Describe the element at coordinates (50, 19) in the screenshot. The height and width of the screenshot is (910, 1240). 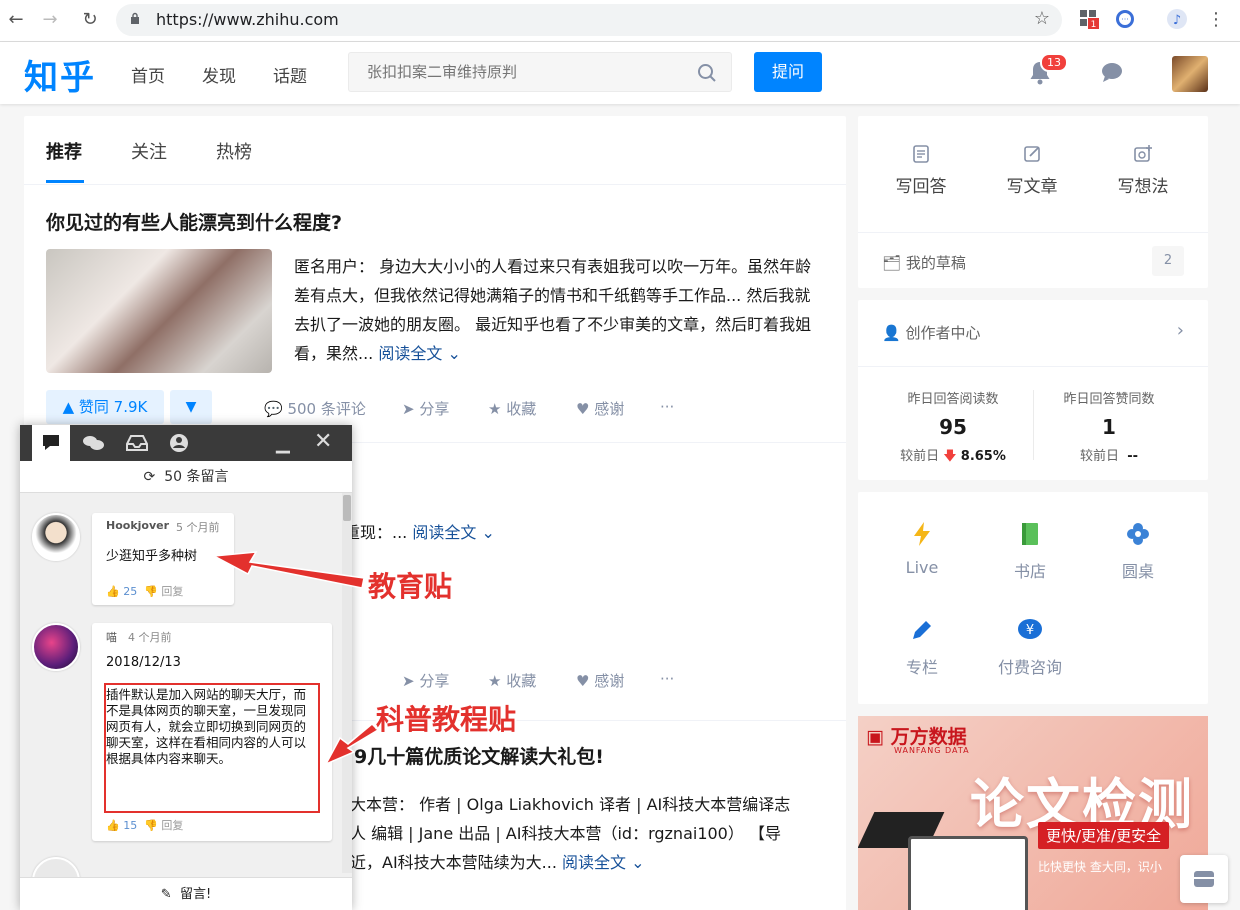
I see `forward-icon: →` at that location.